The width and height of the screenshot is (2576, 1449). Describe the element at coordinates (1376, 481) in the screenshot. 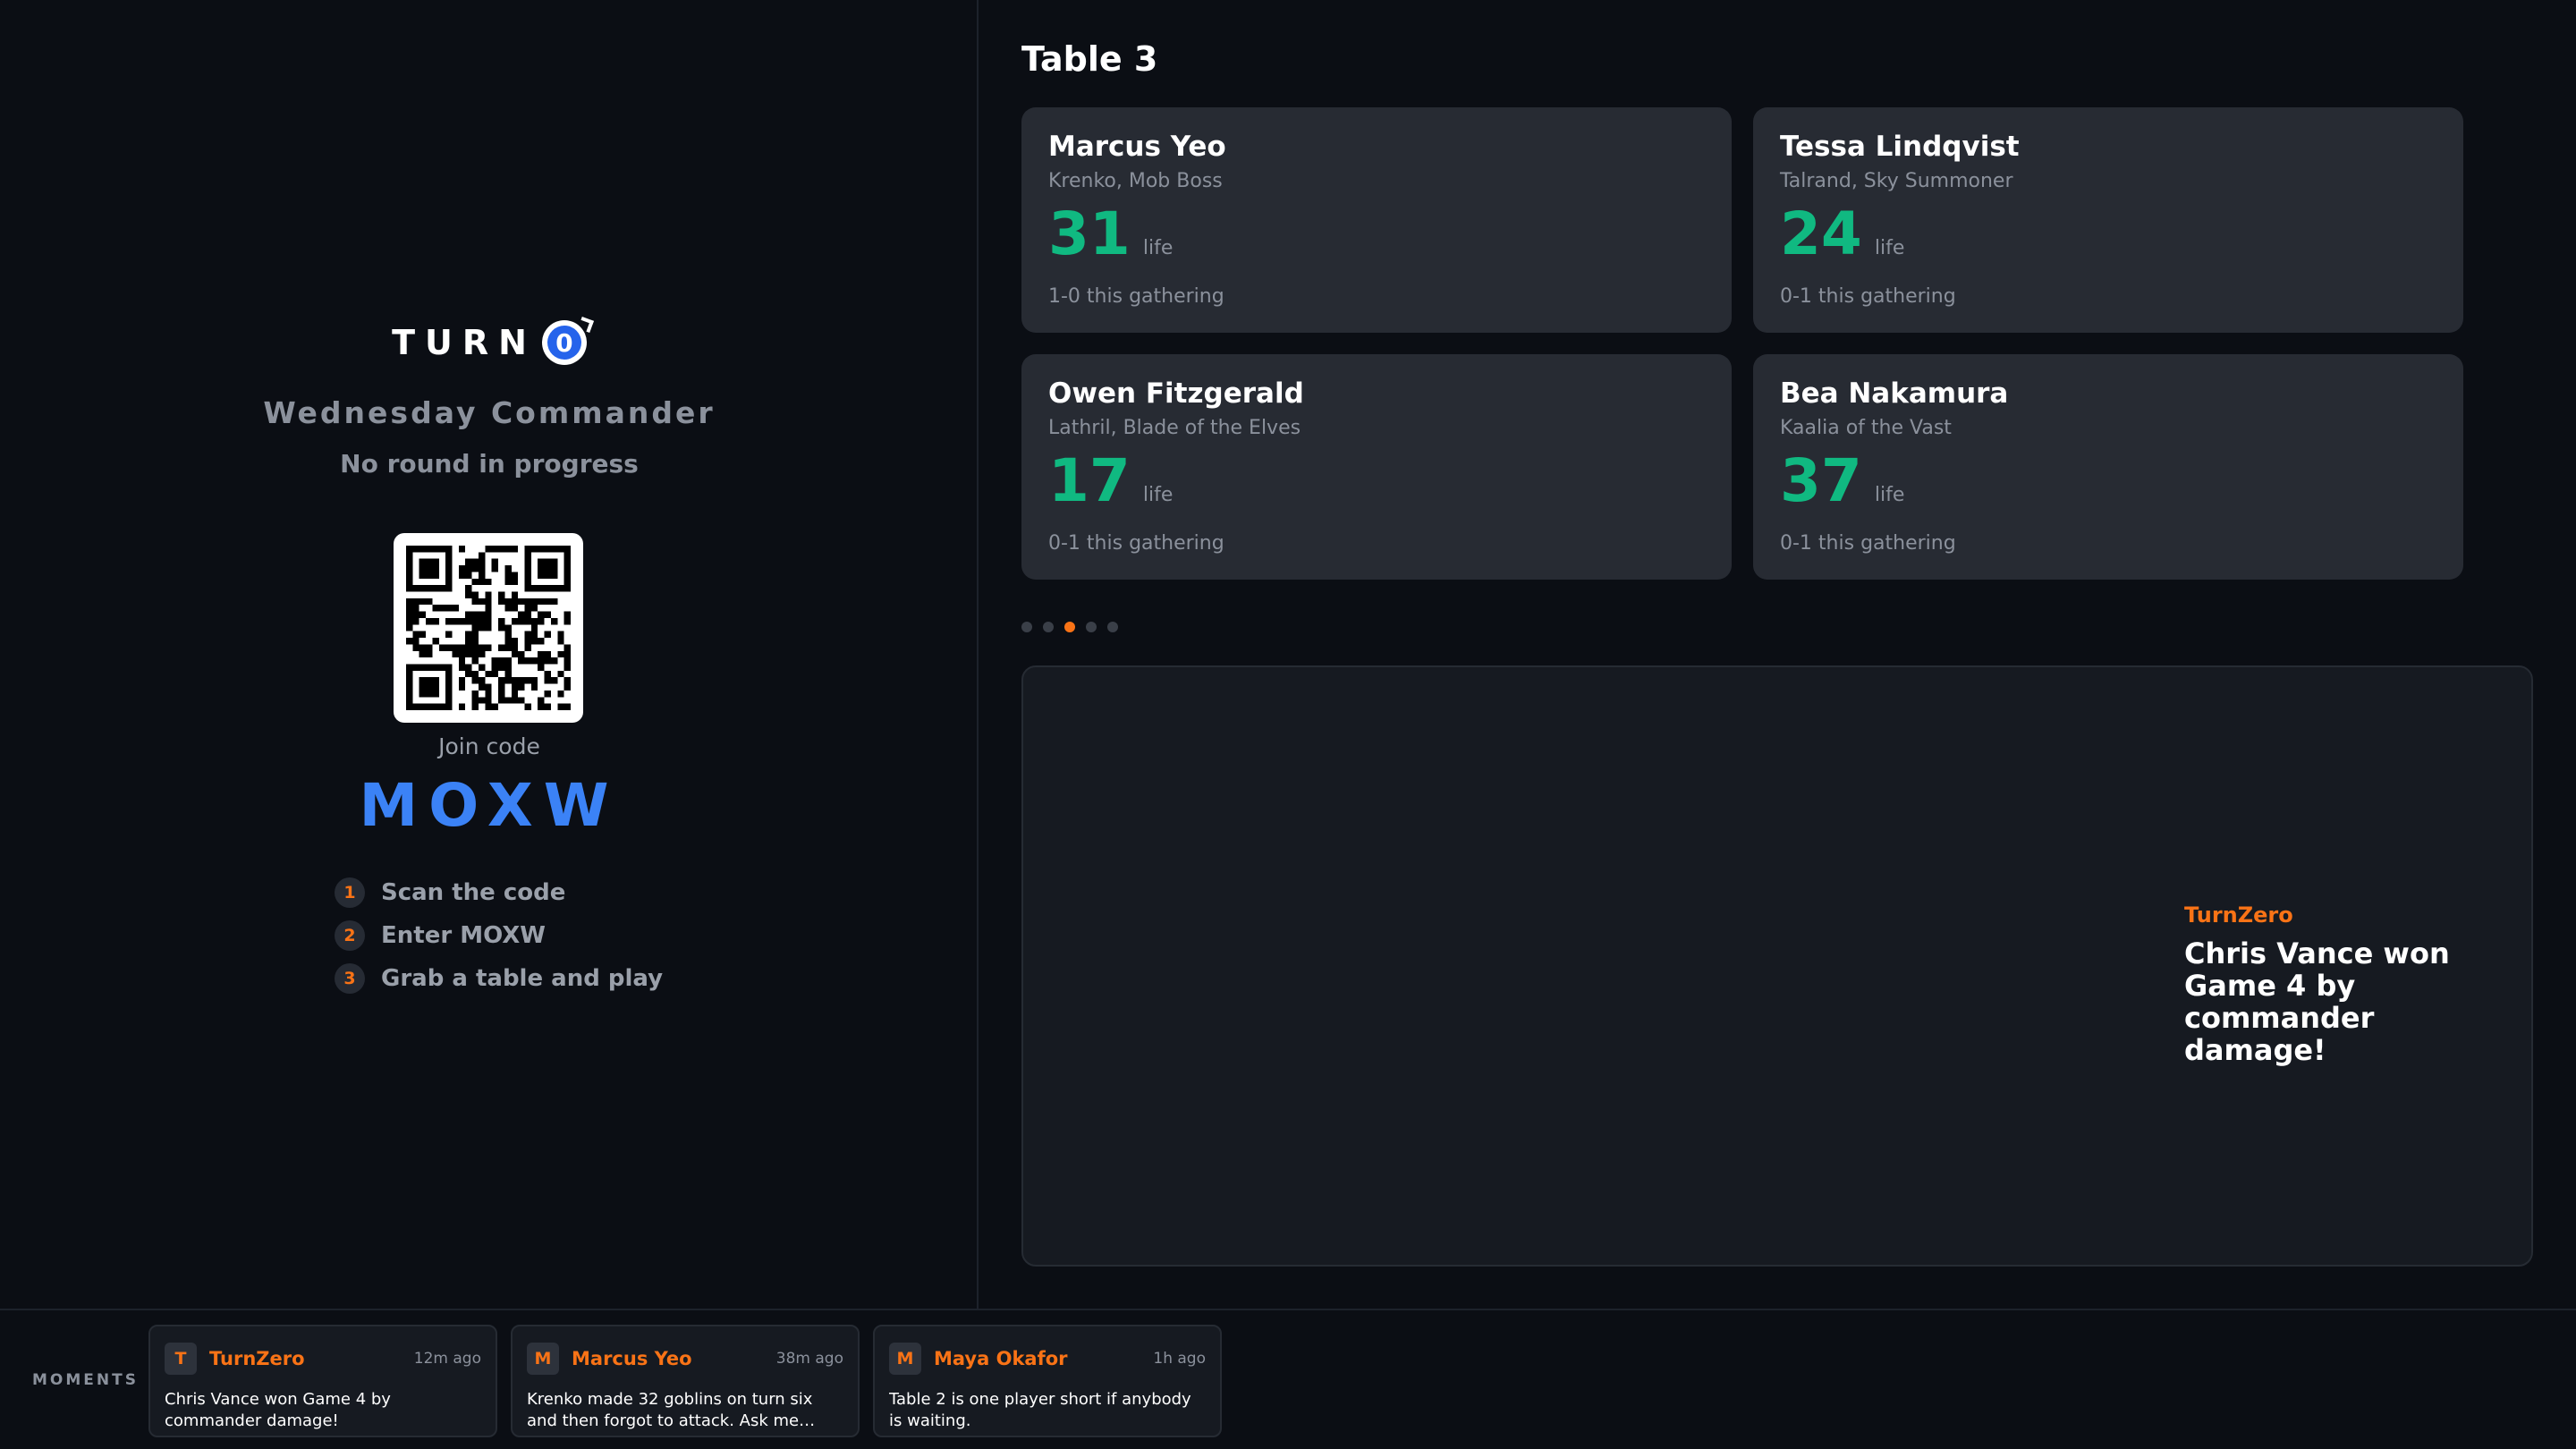

I see `life-total: 17 life` at that location.